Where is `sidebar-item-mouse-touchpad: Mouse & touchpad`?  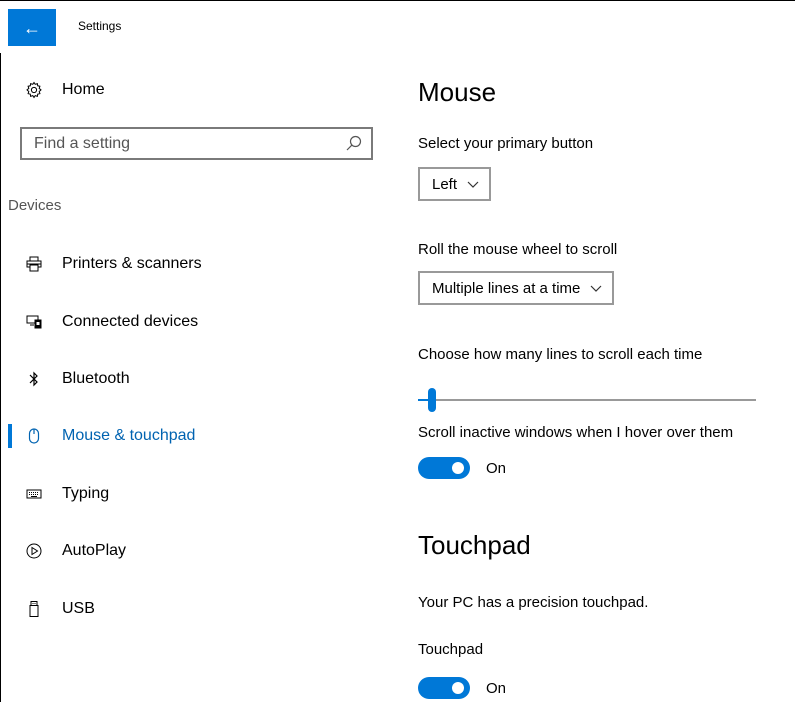
sidebar-item-mouse-touchpad: Mouse & touchpad is located at coordinates (193, 436).